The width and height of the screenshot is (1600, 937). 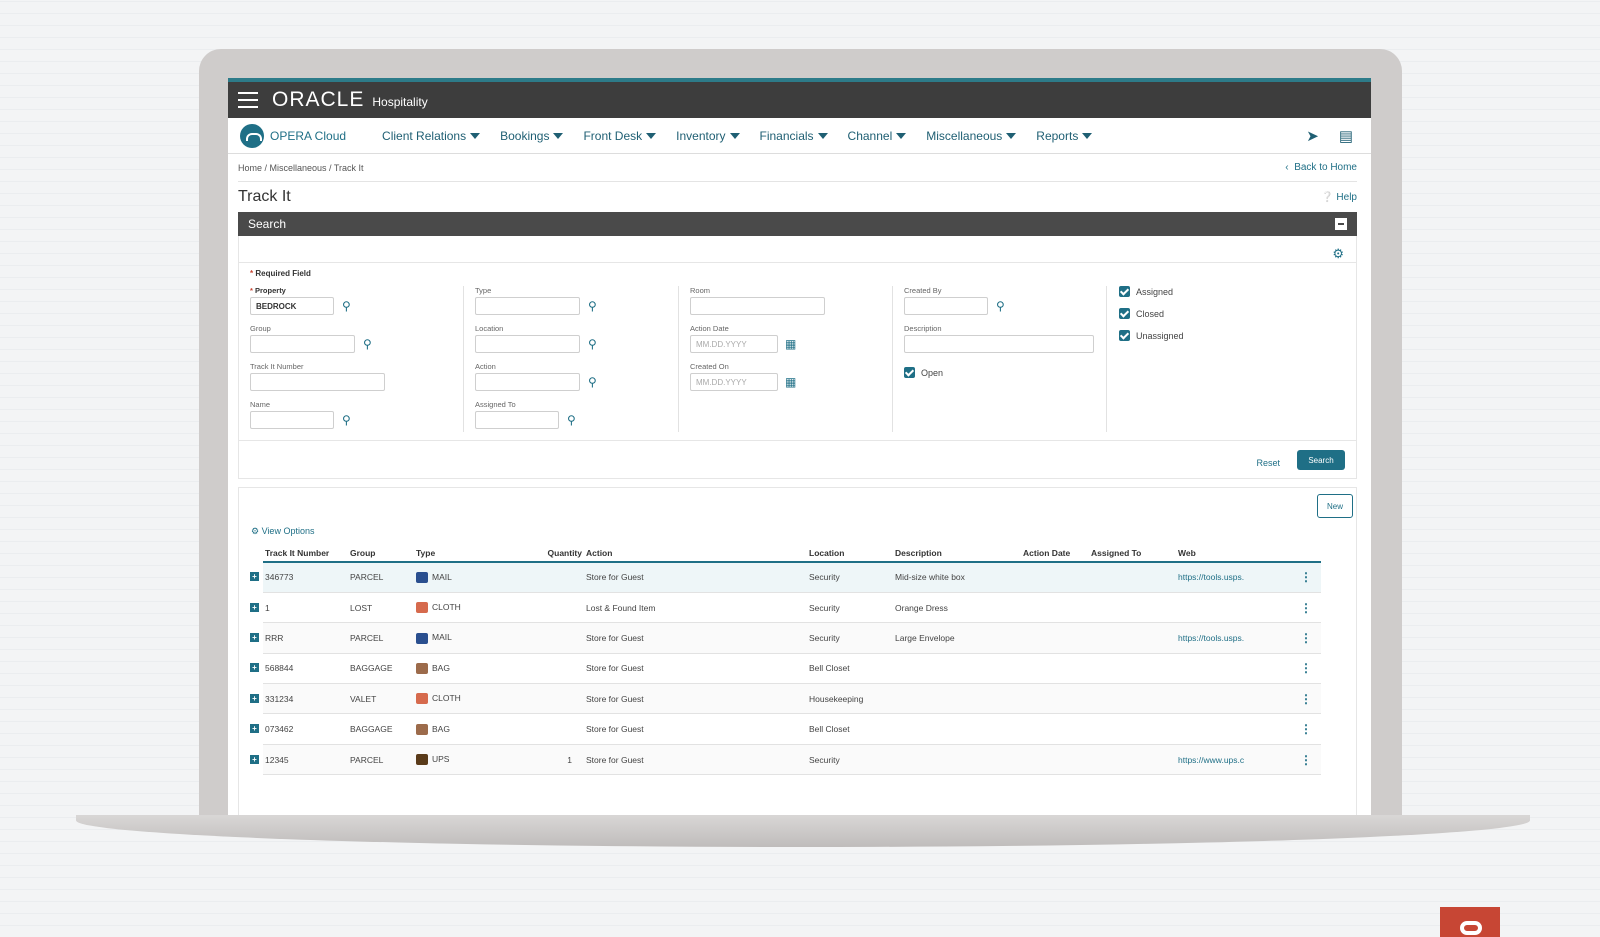 What do you see at coordinates (248, 100) in the screenshot?
I see `hamburger-menu-icon` at bounding box center [248, 100].